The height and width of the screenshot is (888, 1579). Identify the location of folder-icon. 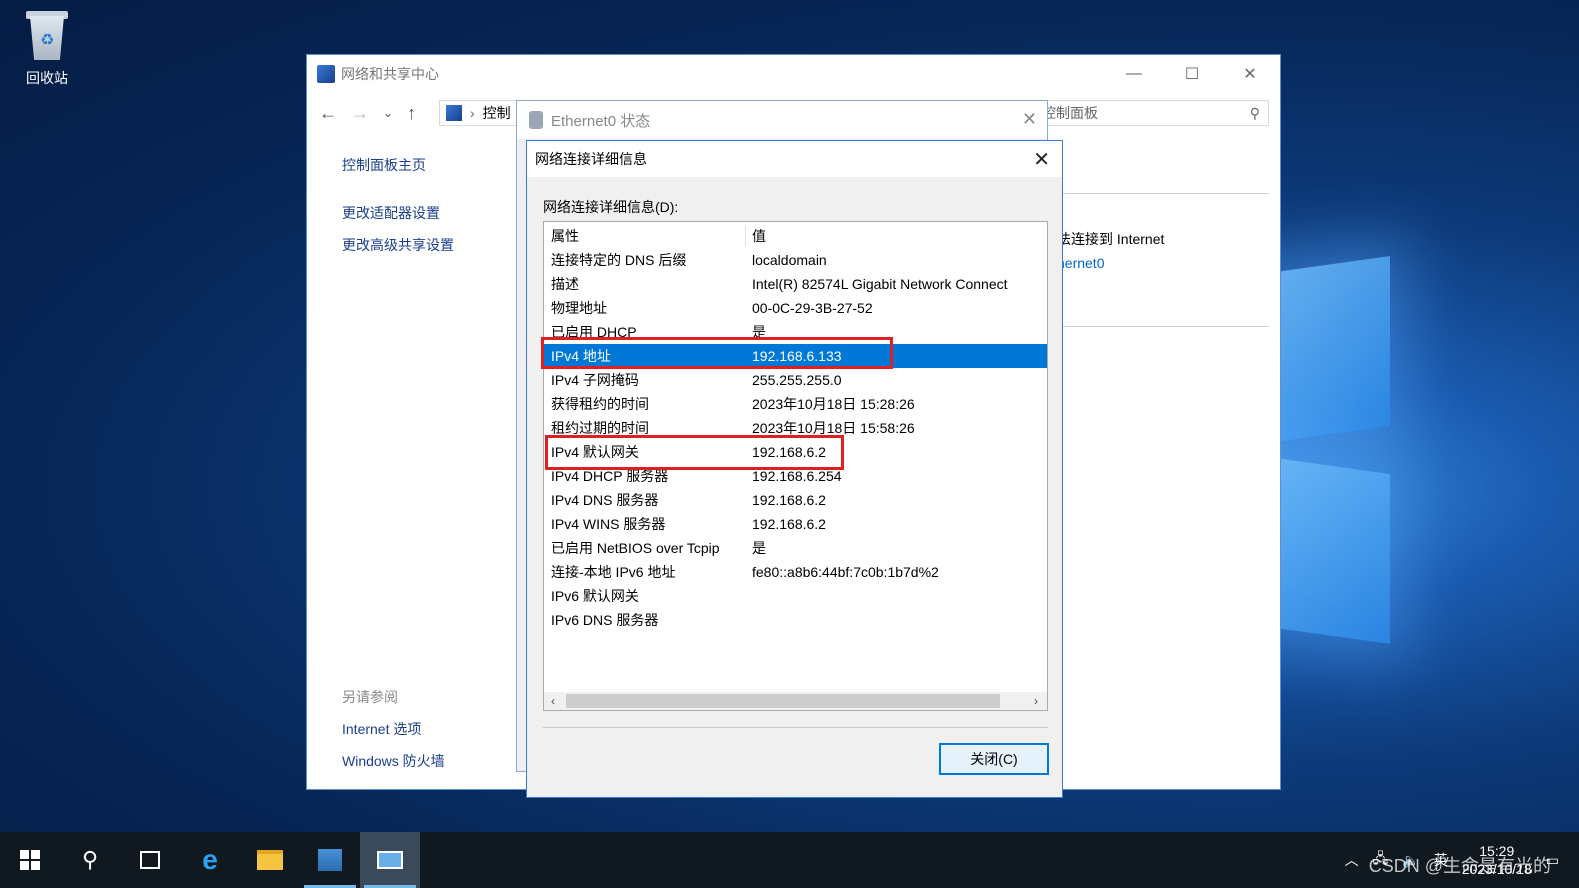
(270, 860).